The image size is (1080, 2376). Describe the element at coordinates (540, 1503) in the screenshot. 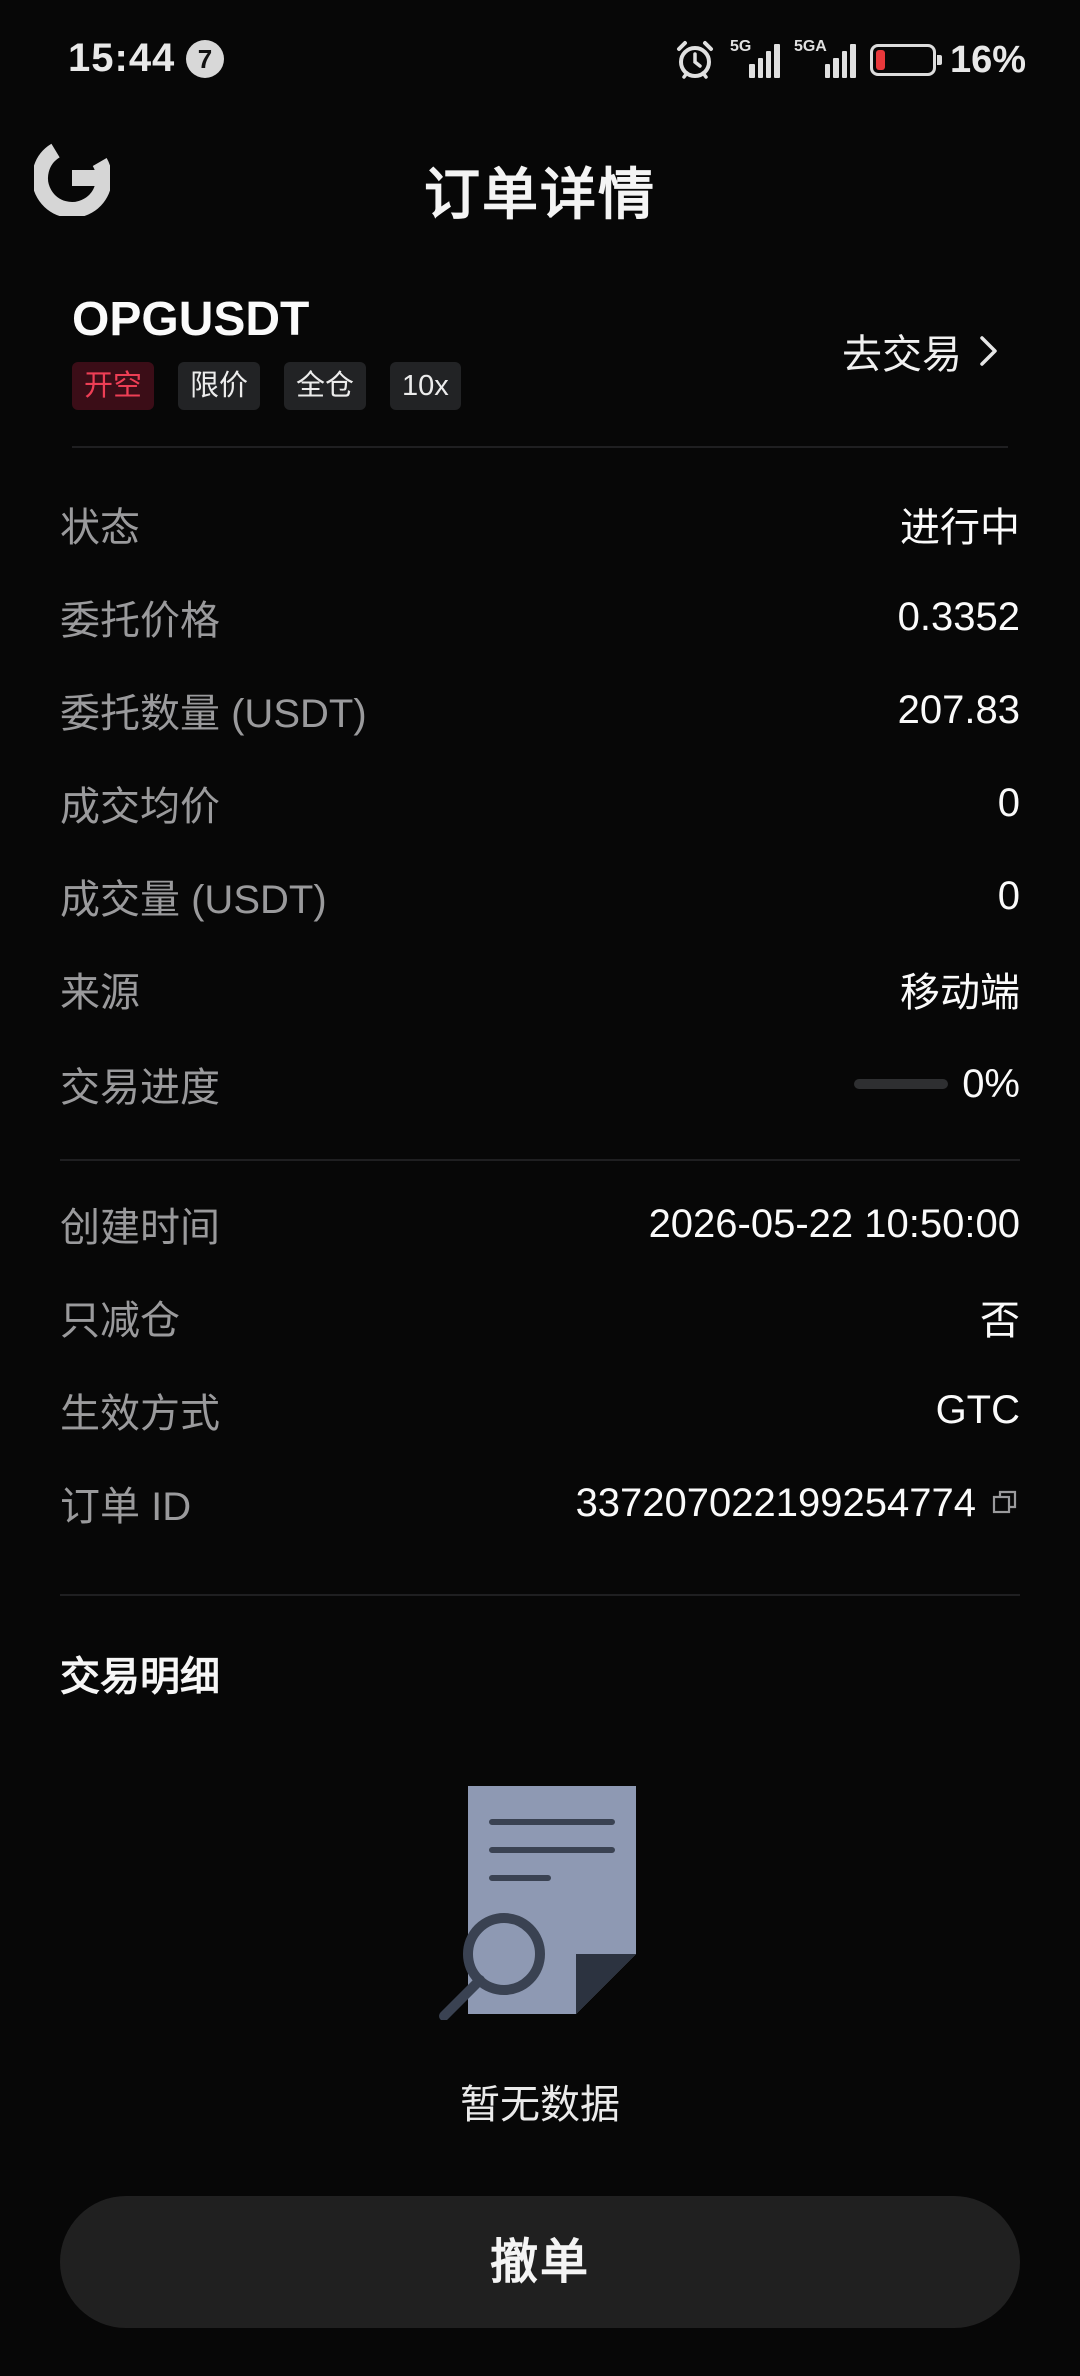

I see `row-order-id: 订单 ID 337207022199254774` at that location.